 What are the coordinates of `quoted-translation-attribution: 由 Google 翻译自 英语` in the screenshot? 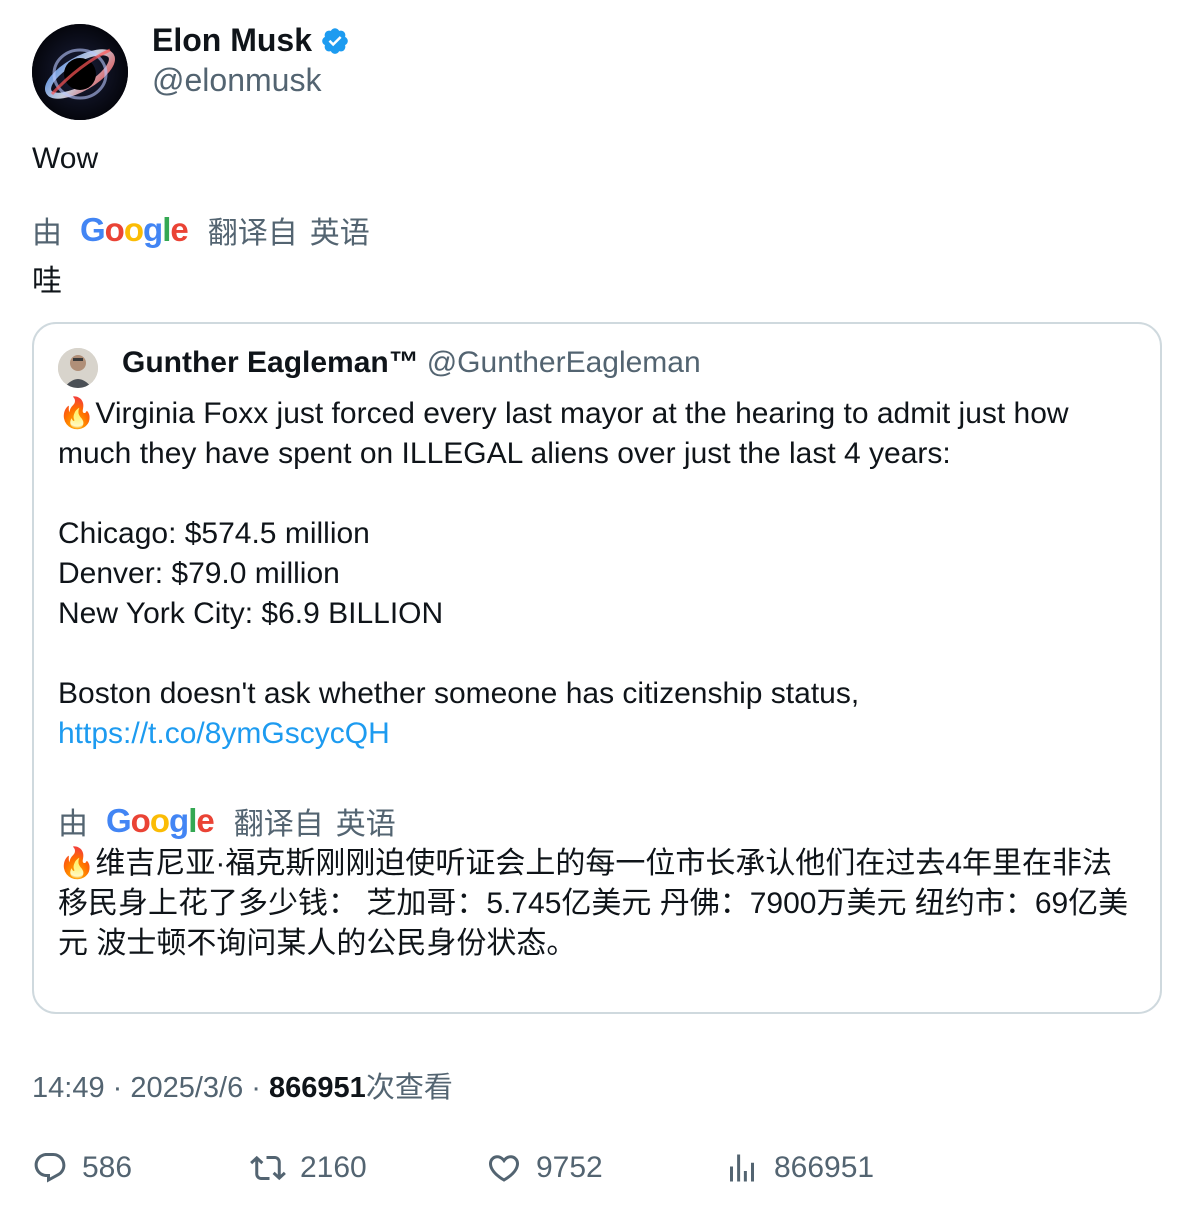 It's located at (227, 821).